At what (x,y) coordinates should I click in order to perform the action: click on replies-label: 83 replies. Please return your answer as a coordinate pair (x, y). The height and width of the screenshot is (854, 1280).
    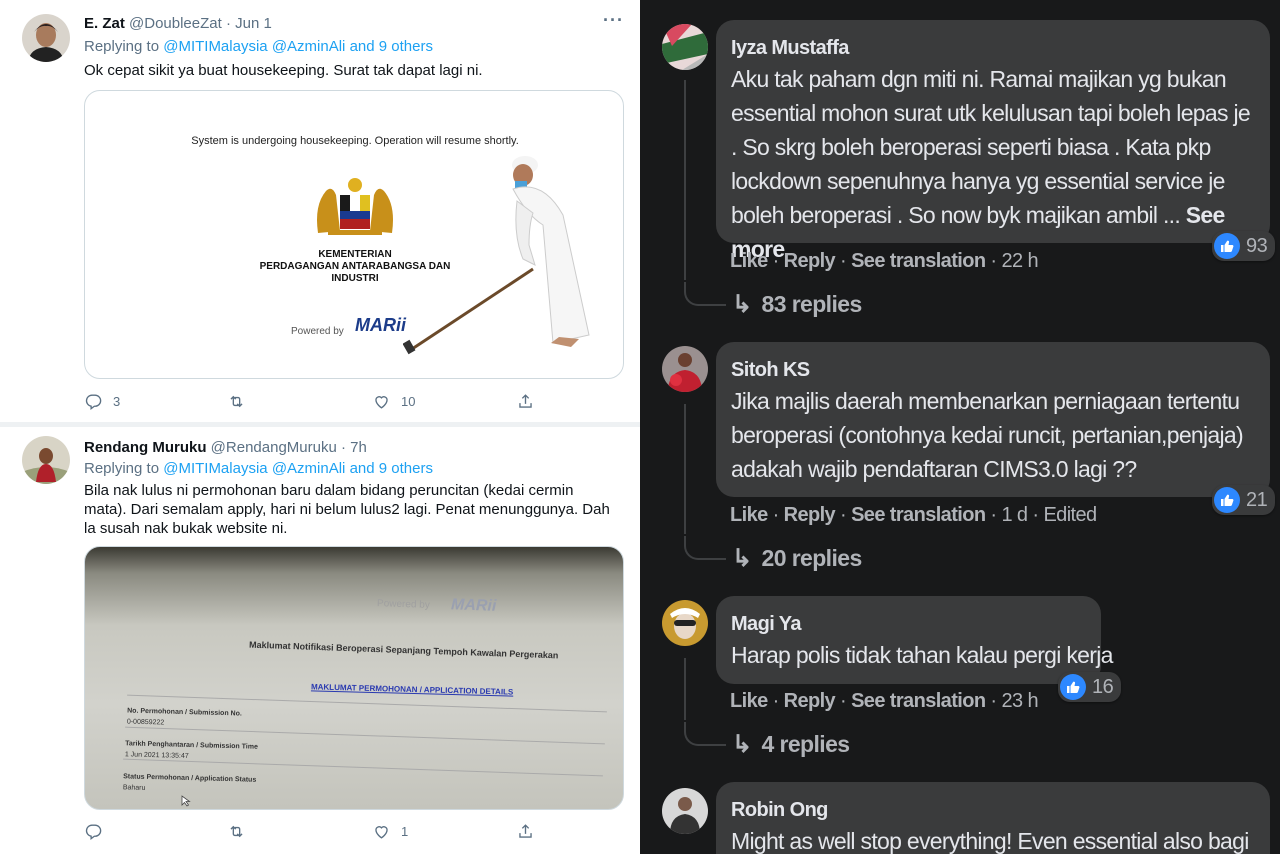
    Looking at the image, I should click on (812, 304).